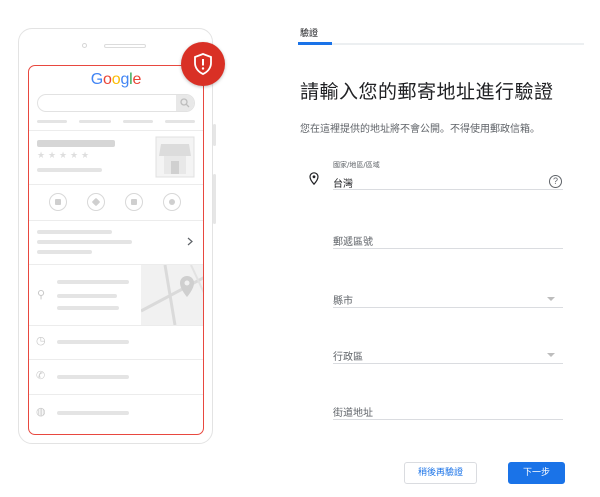 Image resolution: width=600 pixels, height=497 pixels. I want to click on mock-search-bar, so click(116, 103).